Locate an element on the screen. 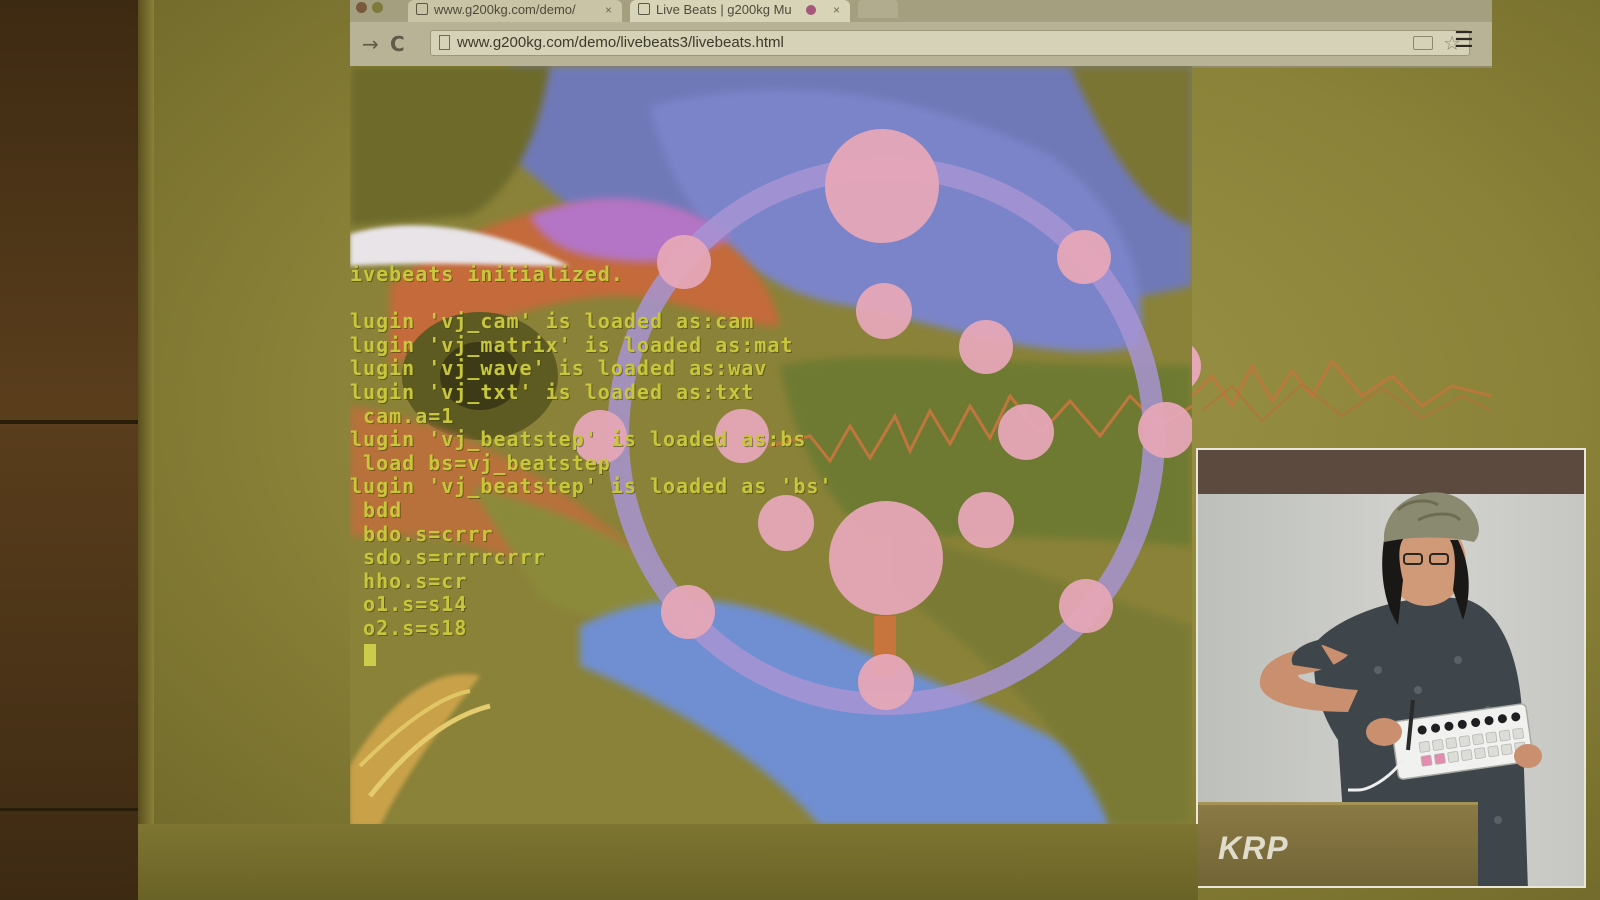 Image resolution: width=1600 pixels, height=900 pixels. console-line: sdo.s=rrrrcrrr is located at coordinates (448, 557).